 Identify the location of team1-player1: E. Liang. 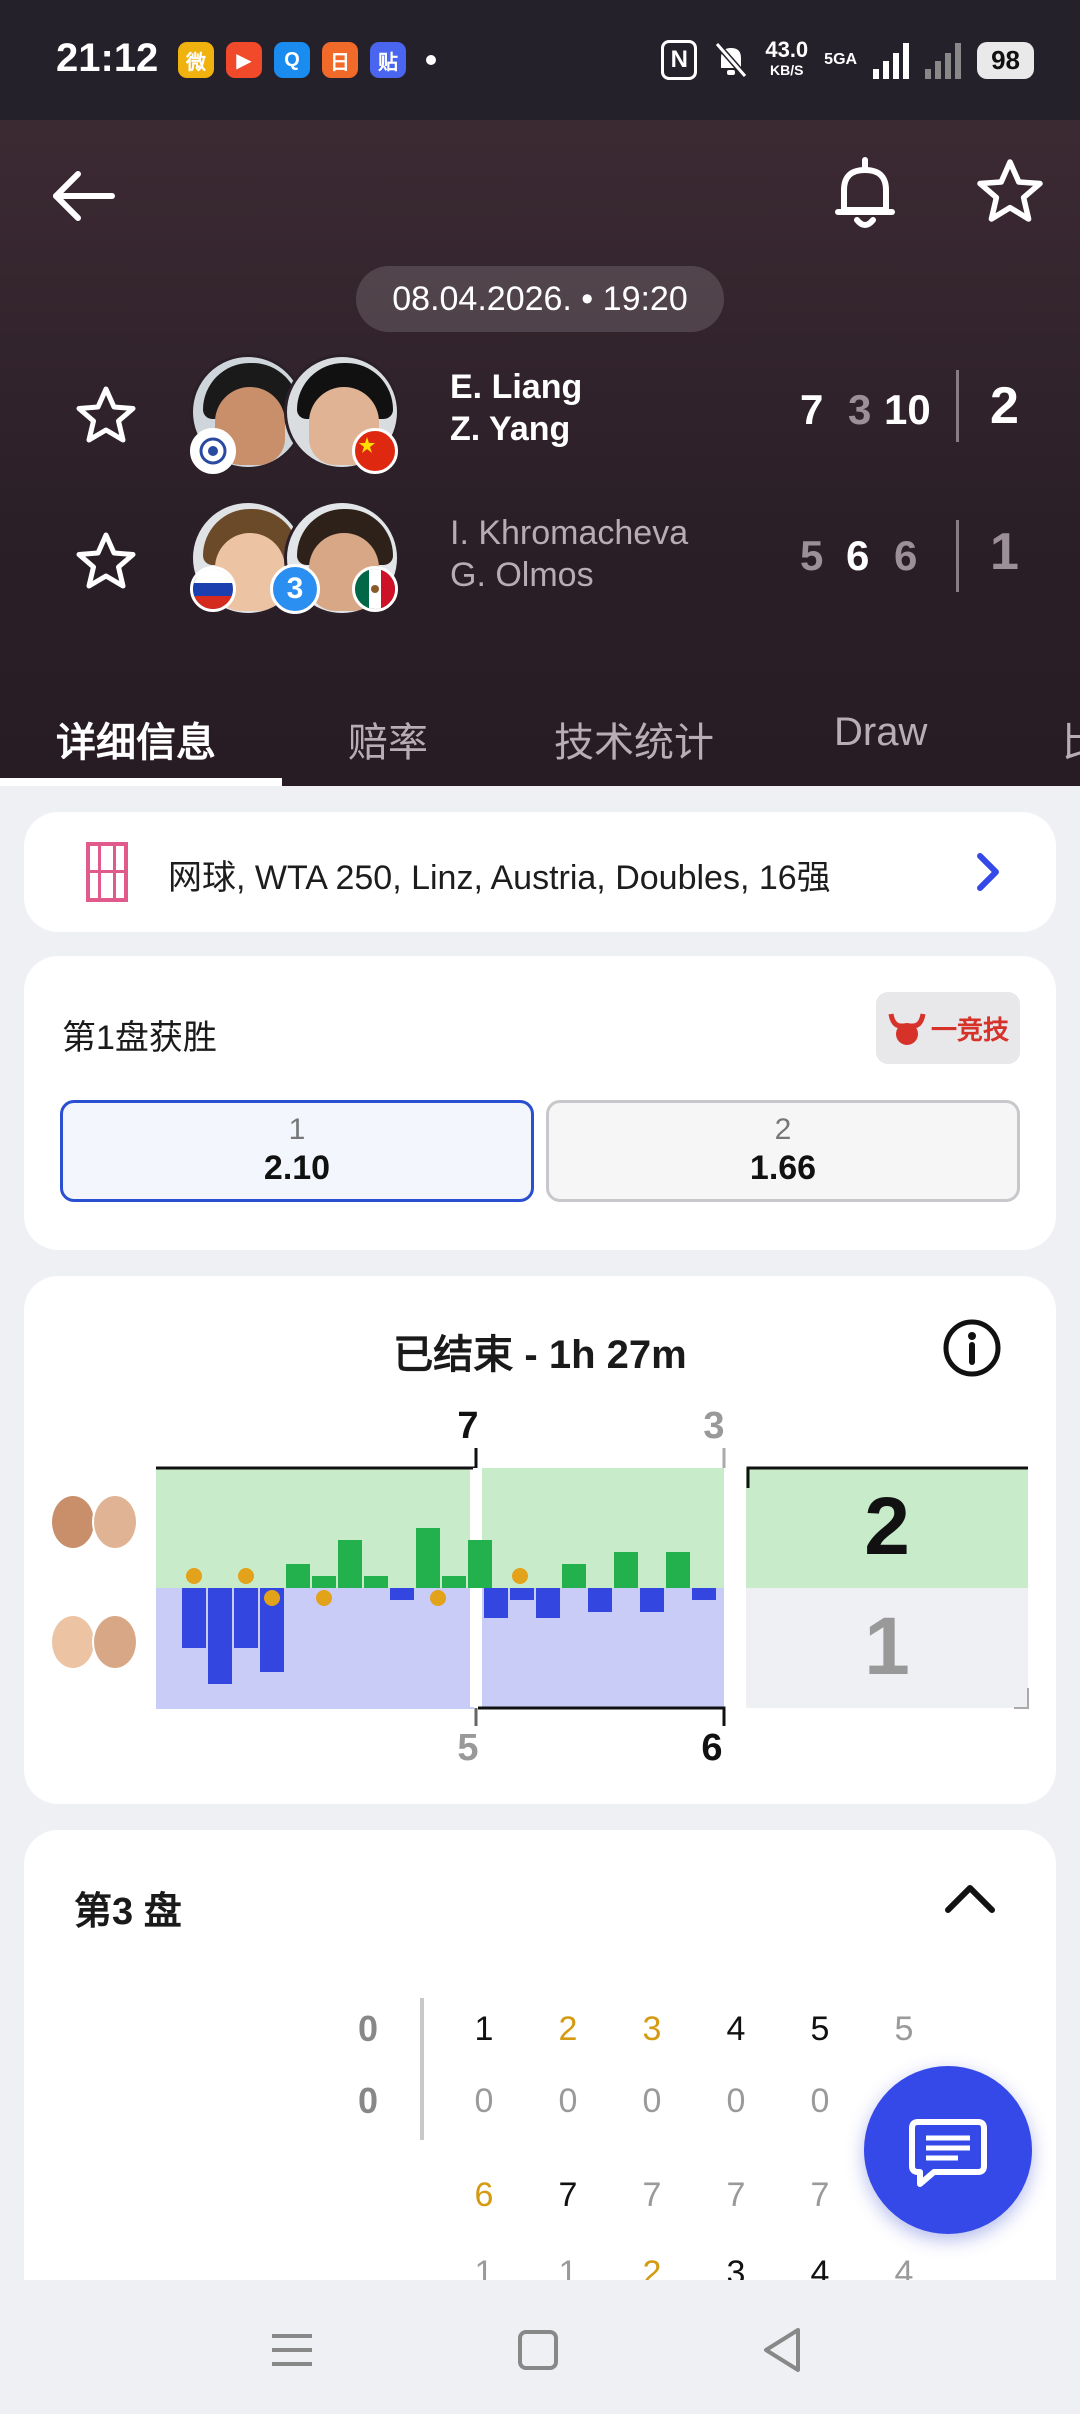
(516, 387).